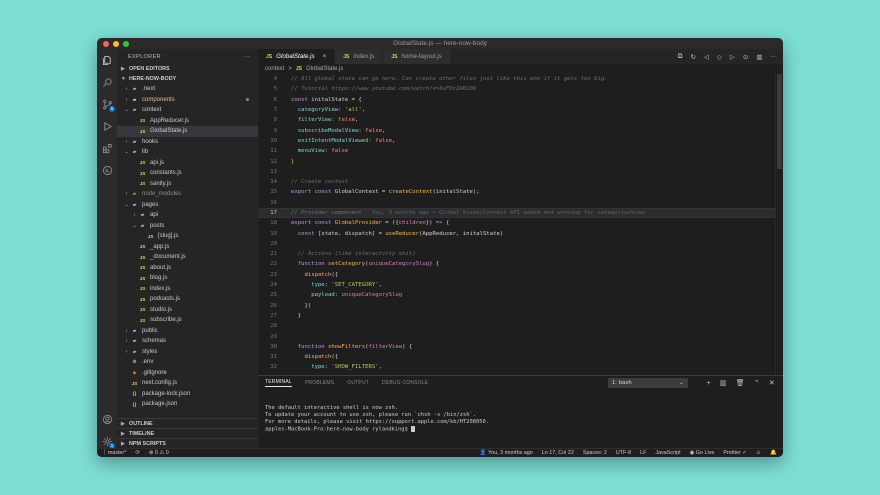  What do you see at coordinates (358, 383) in the screenshot?
I see `tab-output: OUTPUT` at bounding box center [358, 383].